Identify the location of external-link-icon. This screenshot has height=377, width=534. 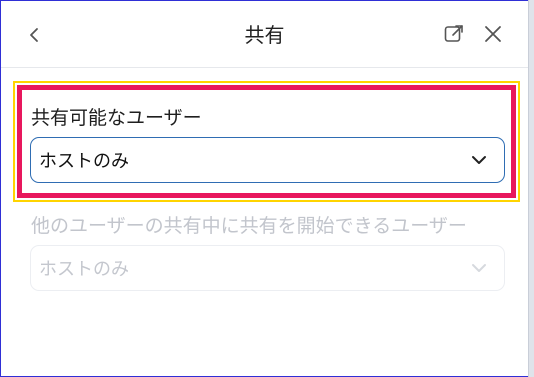
(453, 33).